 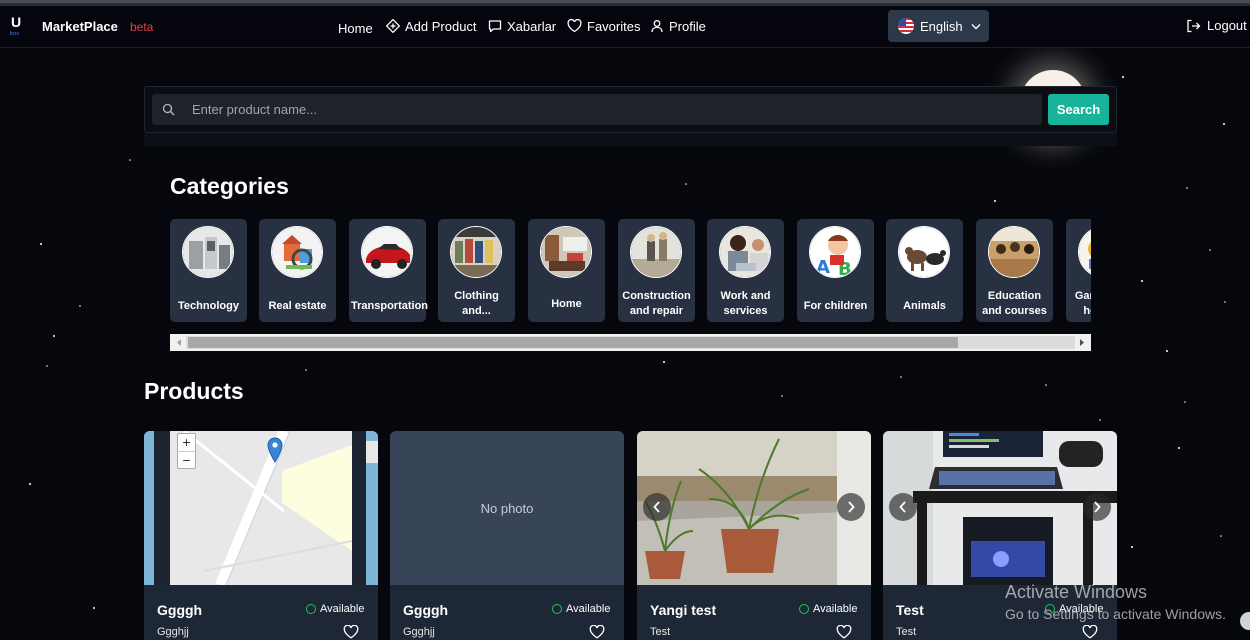 What do you see at coordinates (566, 304) in the screenshot?
I see `category-label: Home` at bounding box center [566, 304].